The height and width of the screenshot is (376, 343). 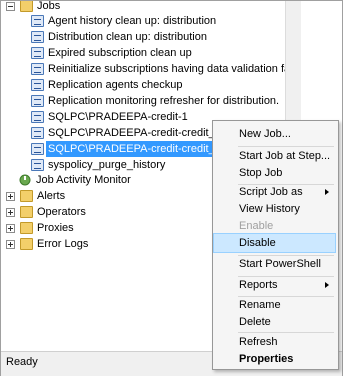 I want to click on tree-node-label: Operators, so click(x=61, y=212).